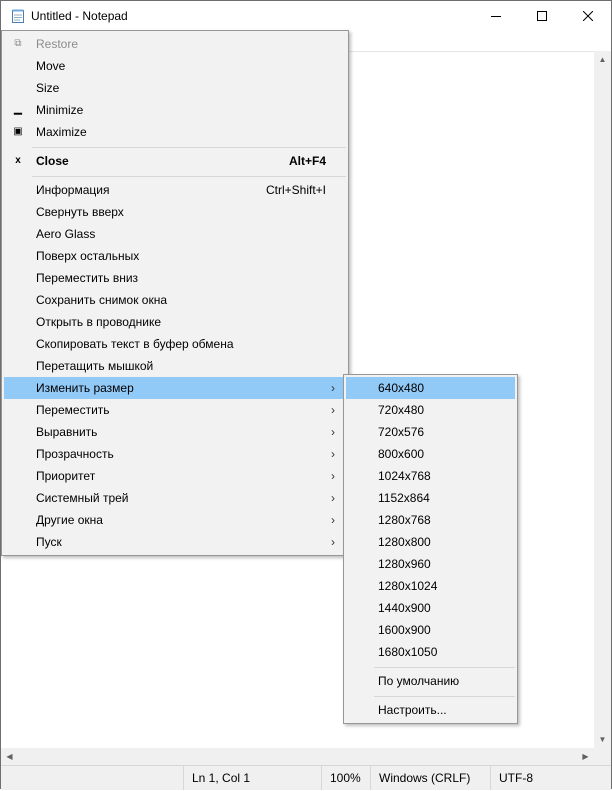 Image resolution: width=612 pixels, height=791 pixels. Describe the element at coordinates (602, 399) in the screenshot. I see `vertical-scrollbar: ▲ ▼` at that location.